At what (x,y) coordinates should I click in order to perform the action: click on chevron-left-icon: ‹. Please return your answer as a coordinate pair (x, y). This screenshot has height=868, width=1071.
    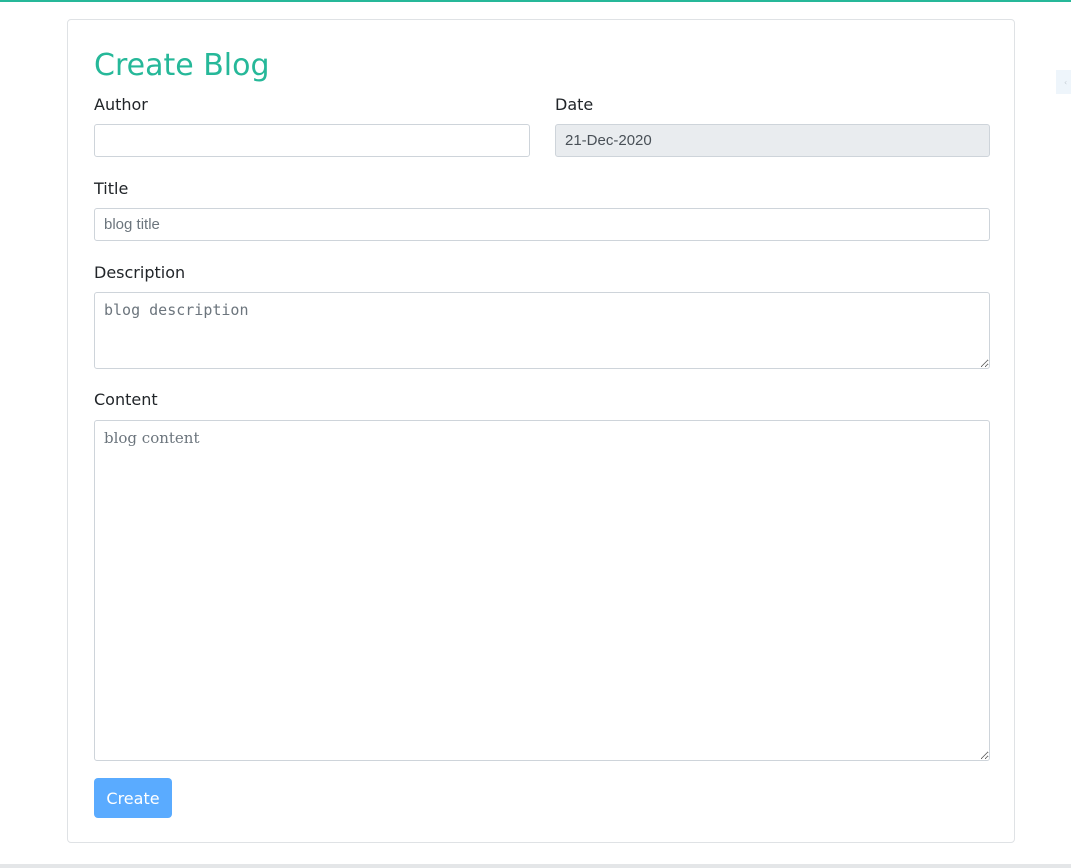
    Looking at the image, I should click on (1066, 82).